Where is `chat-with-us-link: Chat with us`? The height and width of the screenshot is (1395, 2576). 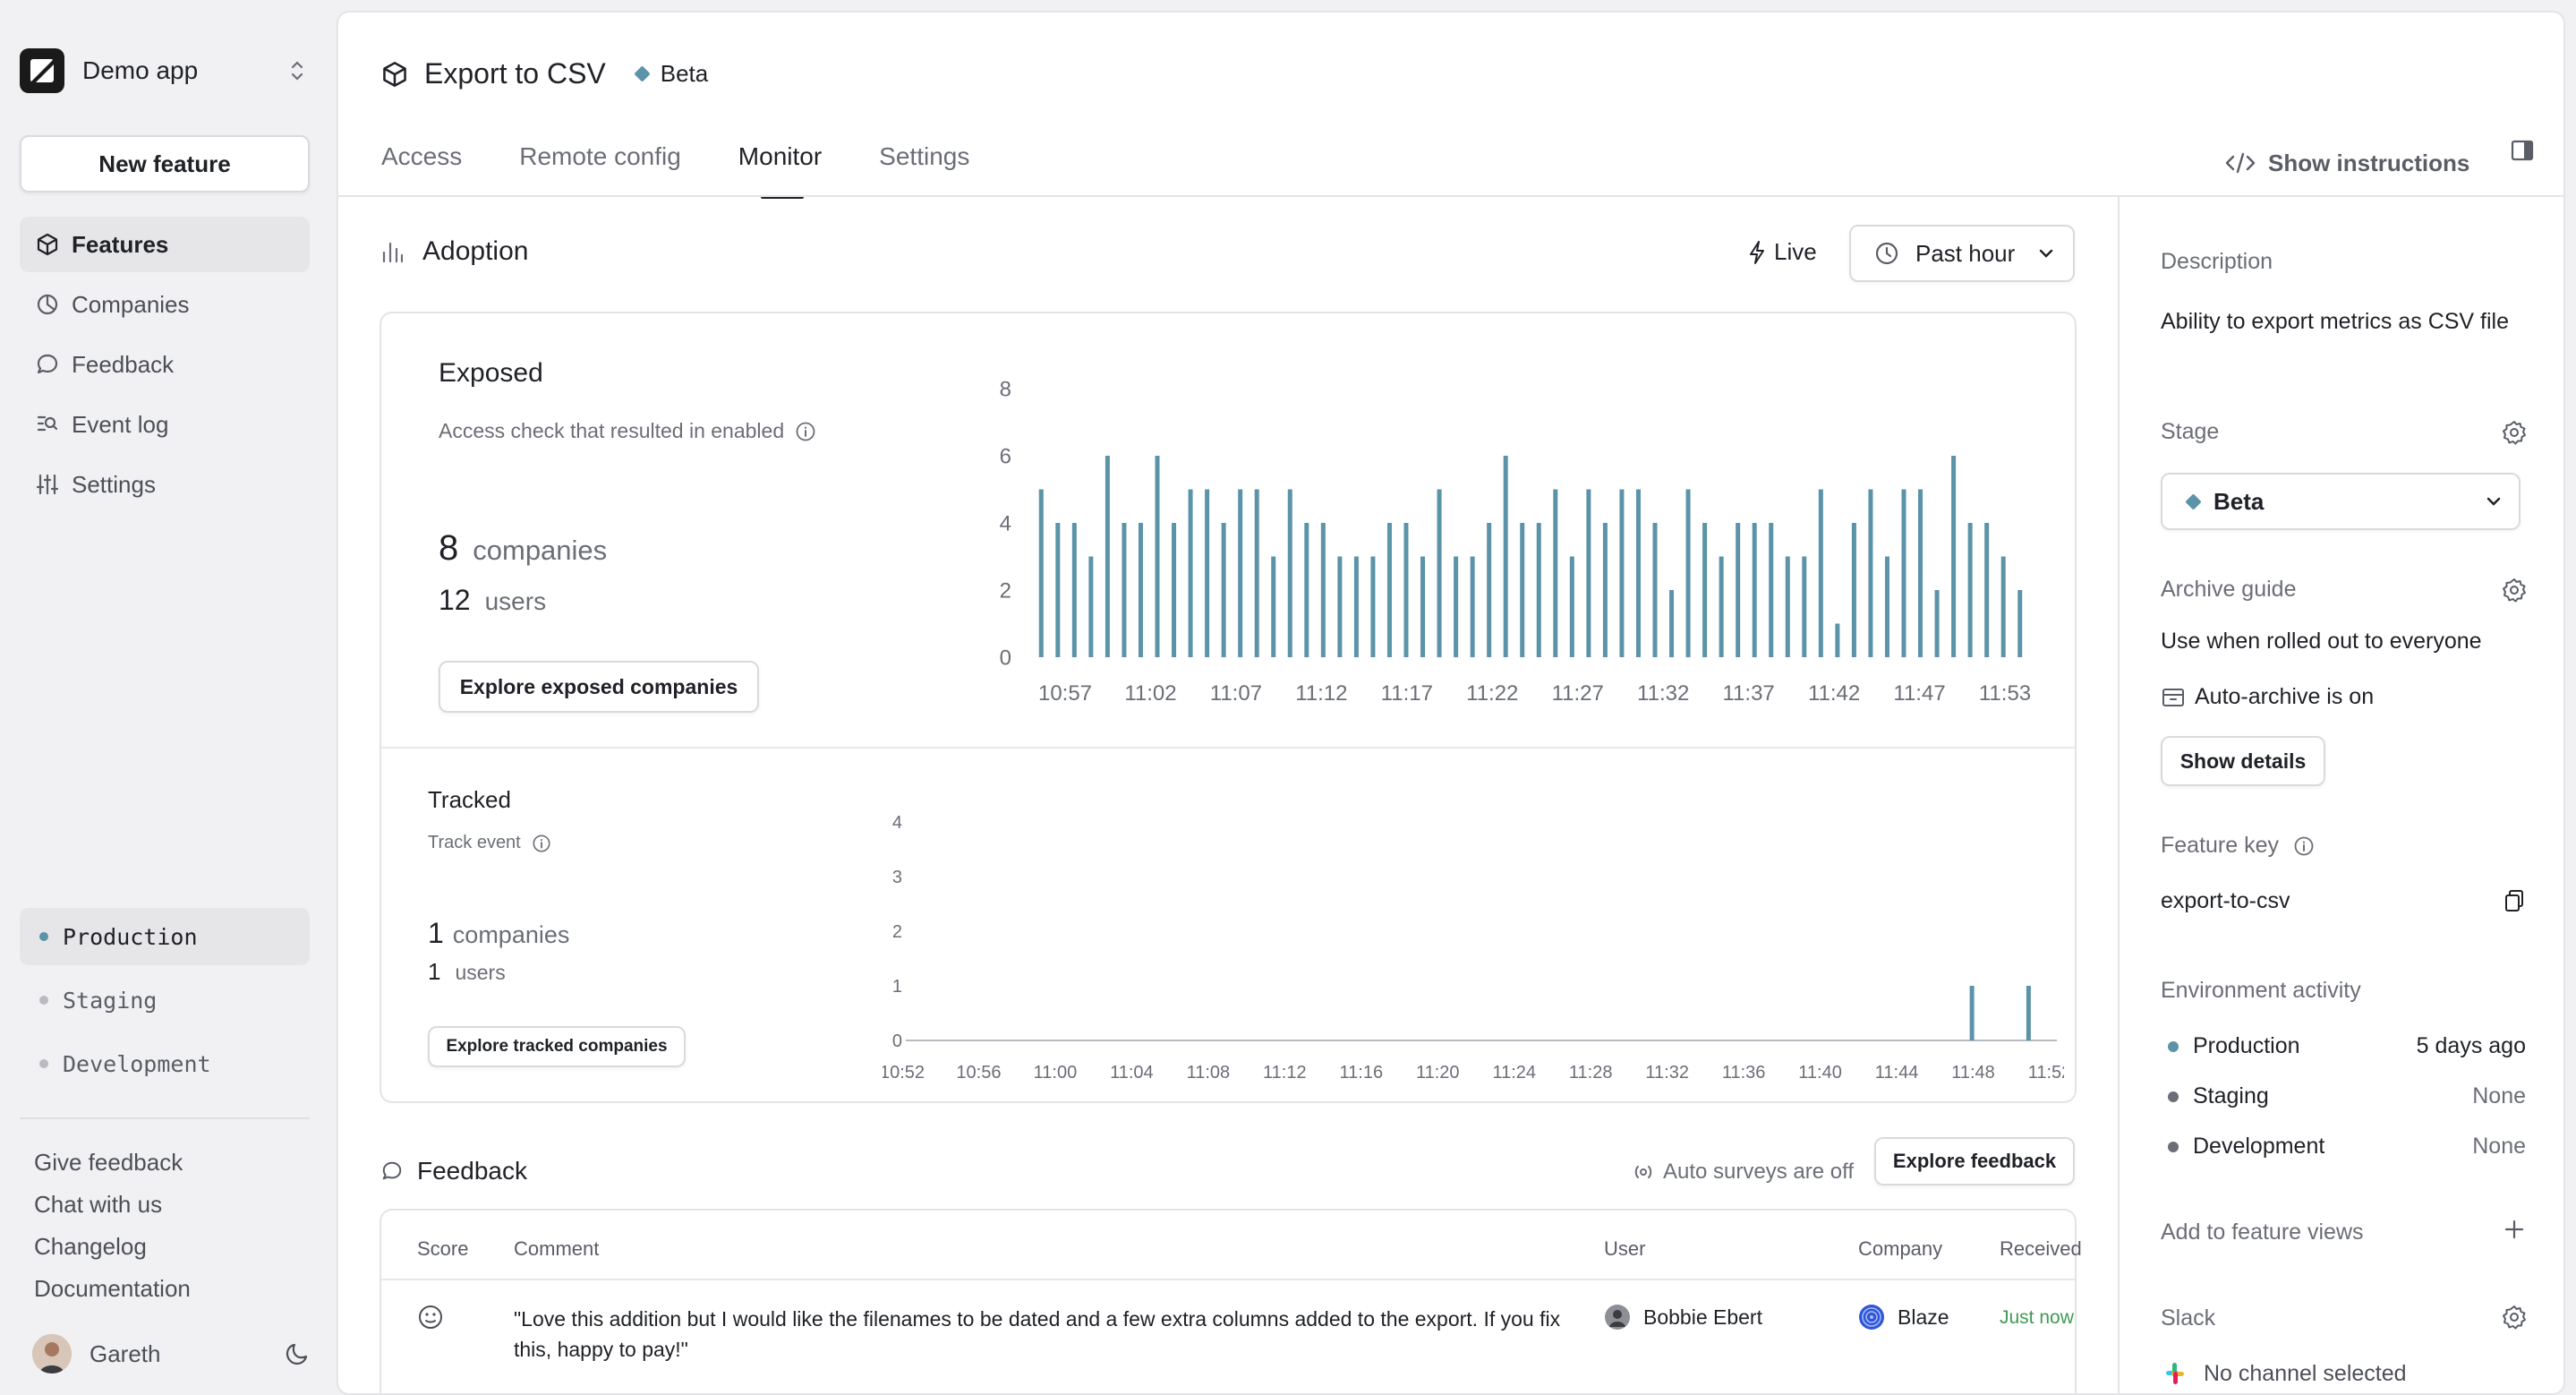
chat-with-us-link: Chat with us is located at coordinates (112, 1207).